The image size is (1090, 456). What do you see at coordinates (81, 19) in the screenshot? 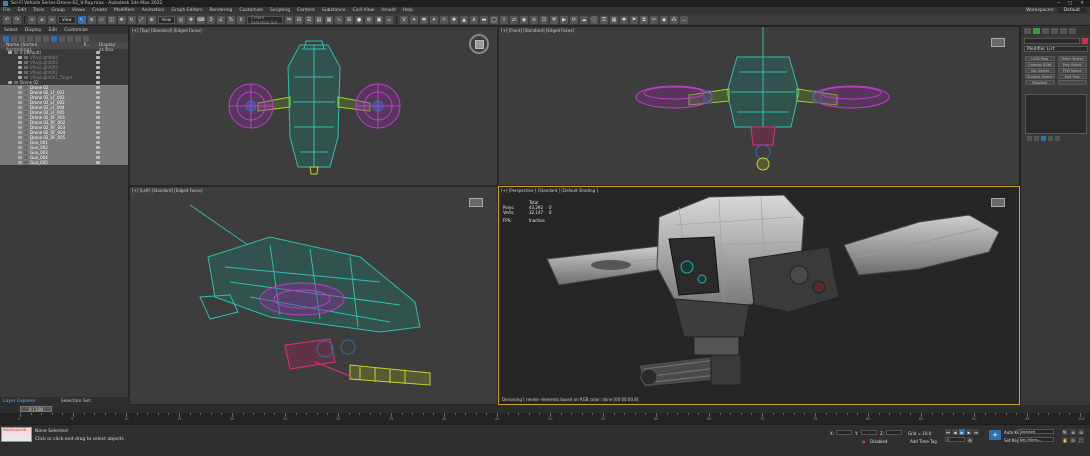
I see `select-object-icon: ↖` at bounding box center [81, 19].